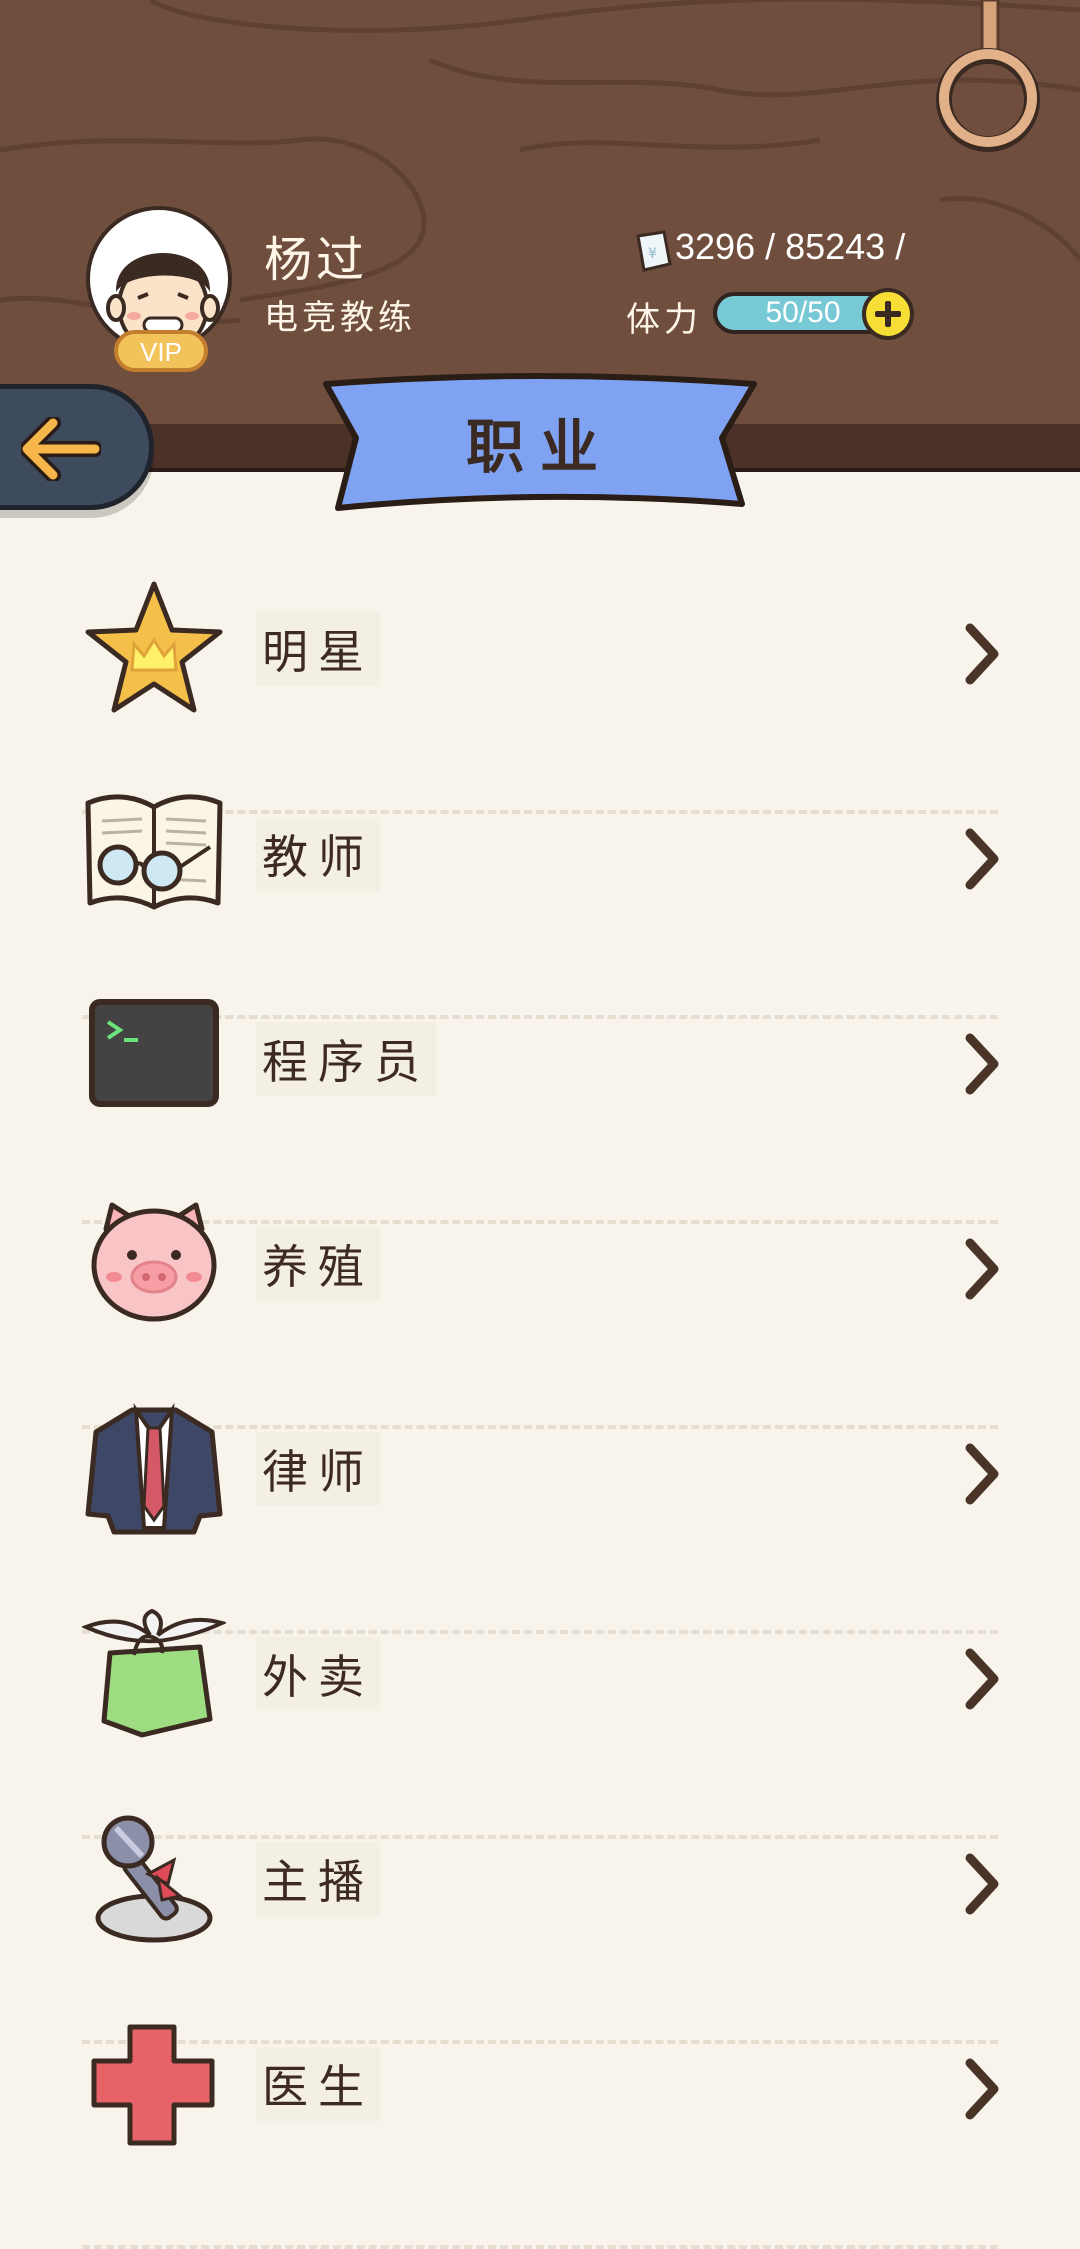 This screenshot has width=1080, height=2249. I want to click on list-item-farming: 养殖, so click(540, 1311).